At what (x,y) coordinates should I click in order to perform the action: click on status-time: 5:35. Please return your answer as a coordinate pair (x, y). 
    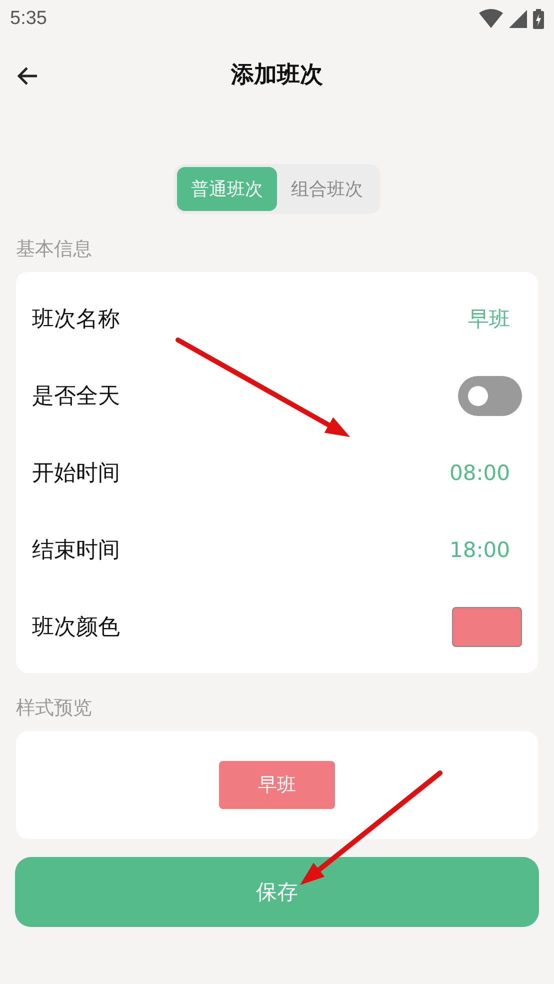
    Looking at the image, I should click on (28, 19).